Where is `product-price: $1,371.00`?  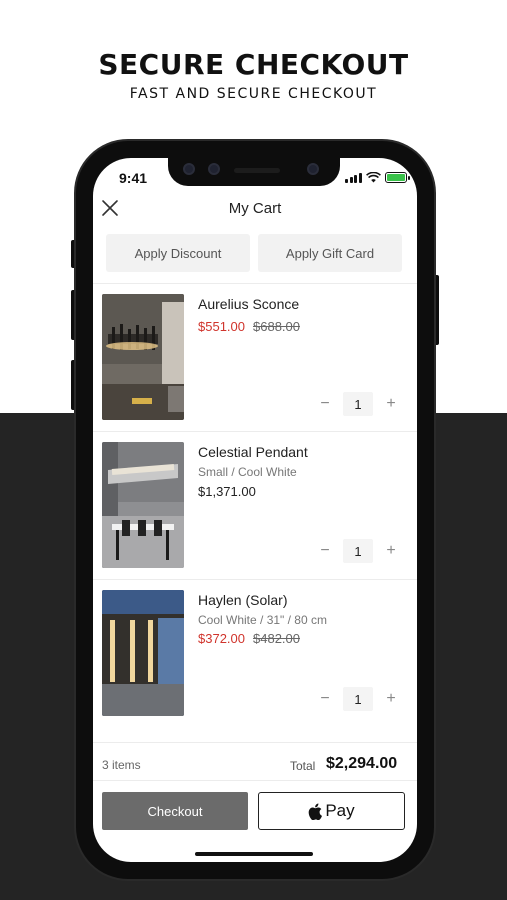 product-price: $1,371.00 is located at coordinates (227, 491).